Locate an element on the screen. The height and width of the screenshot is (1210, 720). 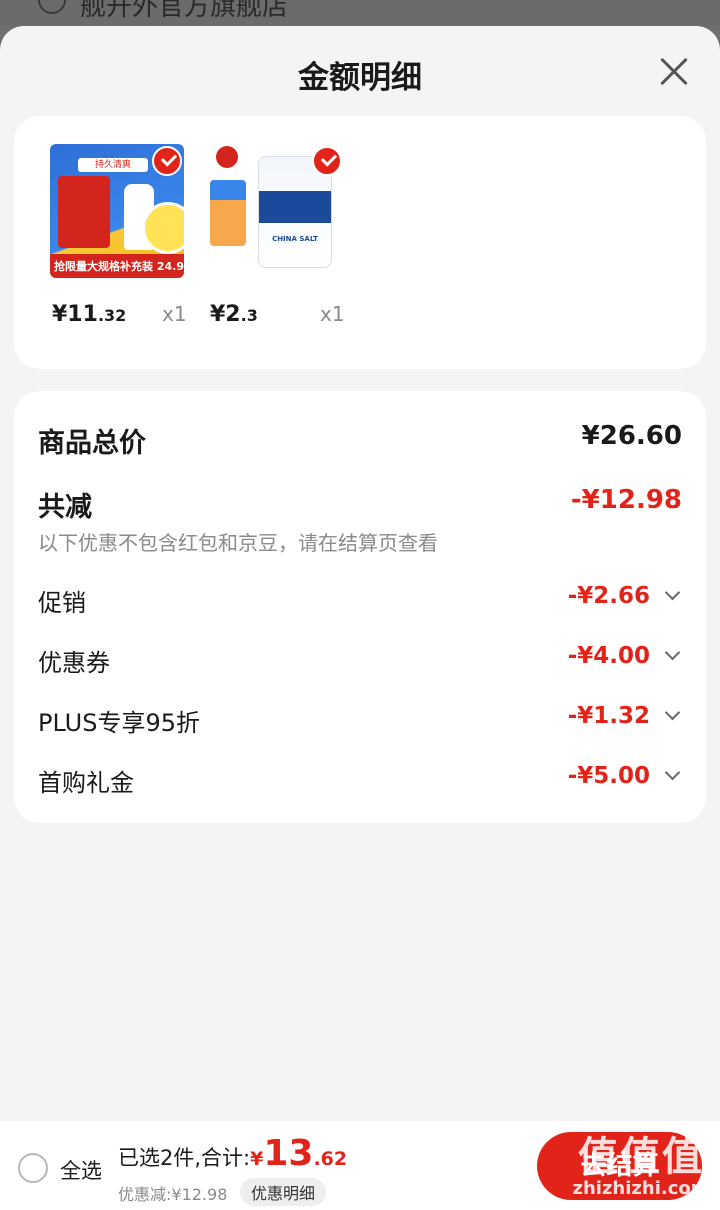
promo-label: 促销 is located at coordinates (62, 603).